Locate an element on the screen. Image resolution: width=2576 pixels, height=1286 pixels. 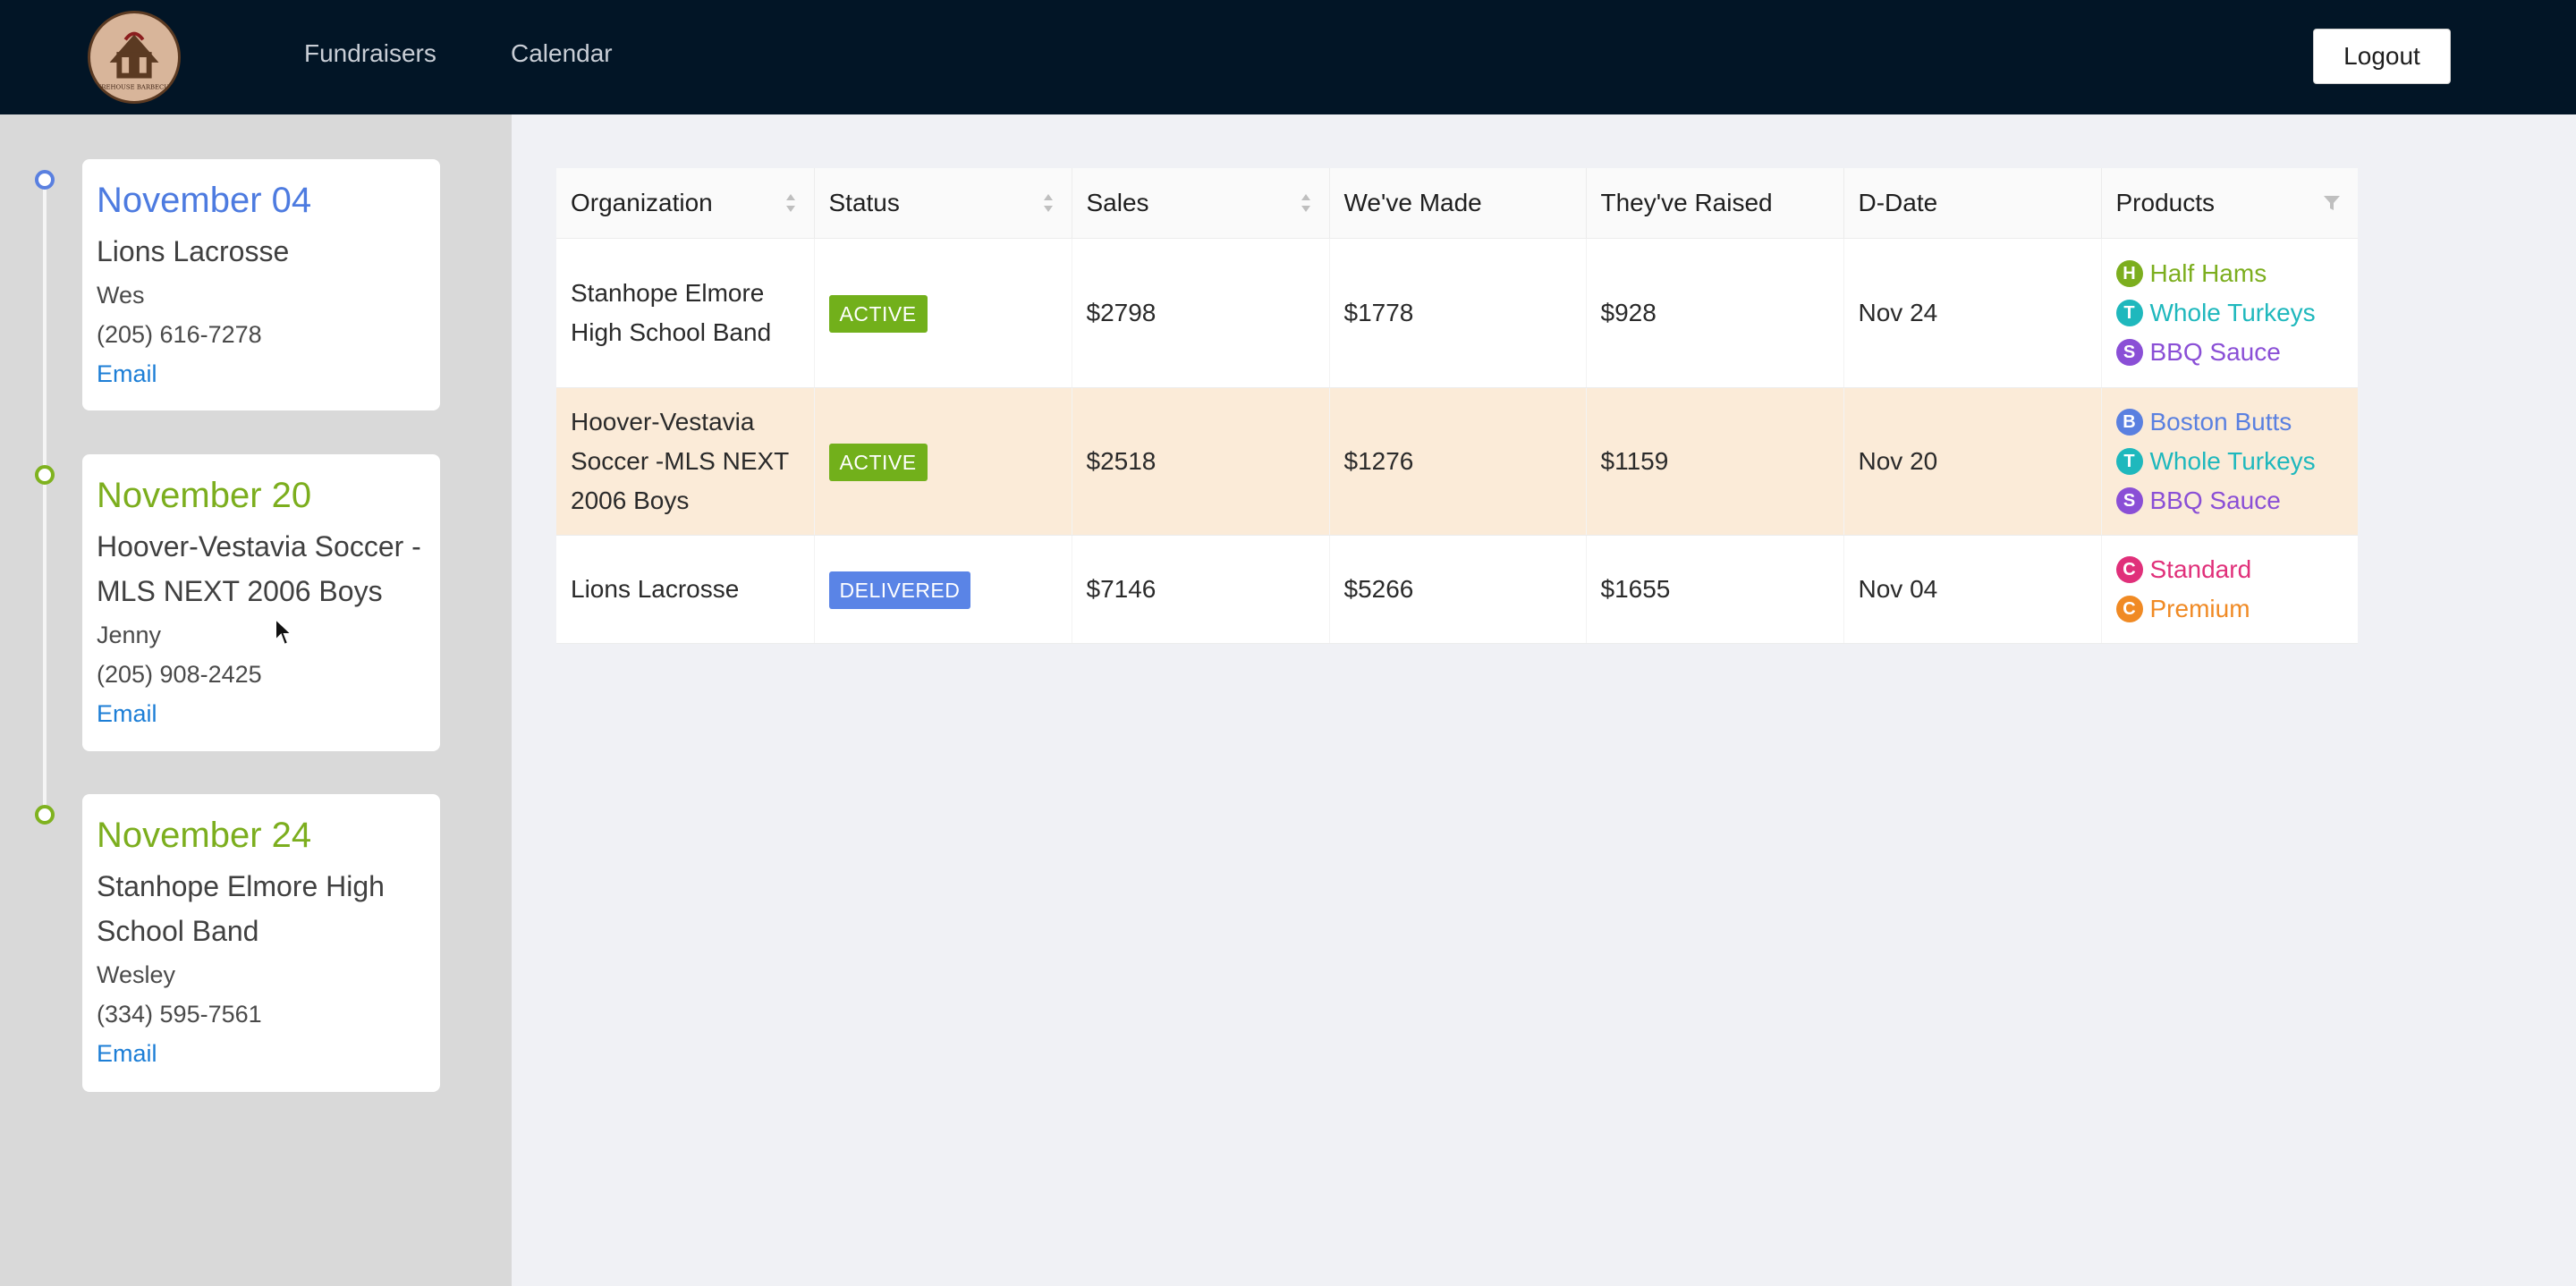
logo-emblem-icon: FIREHOUSE BARBECUE is located at coordinates (134, 57).